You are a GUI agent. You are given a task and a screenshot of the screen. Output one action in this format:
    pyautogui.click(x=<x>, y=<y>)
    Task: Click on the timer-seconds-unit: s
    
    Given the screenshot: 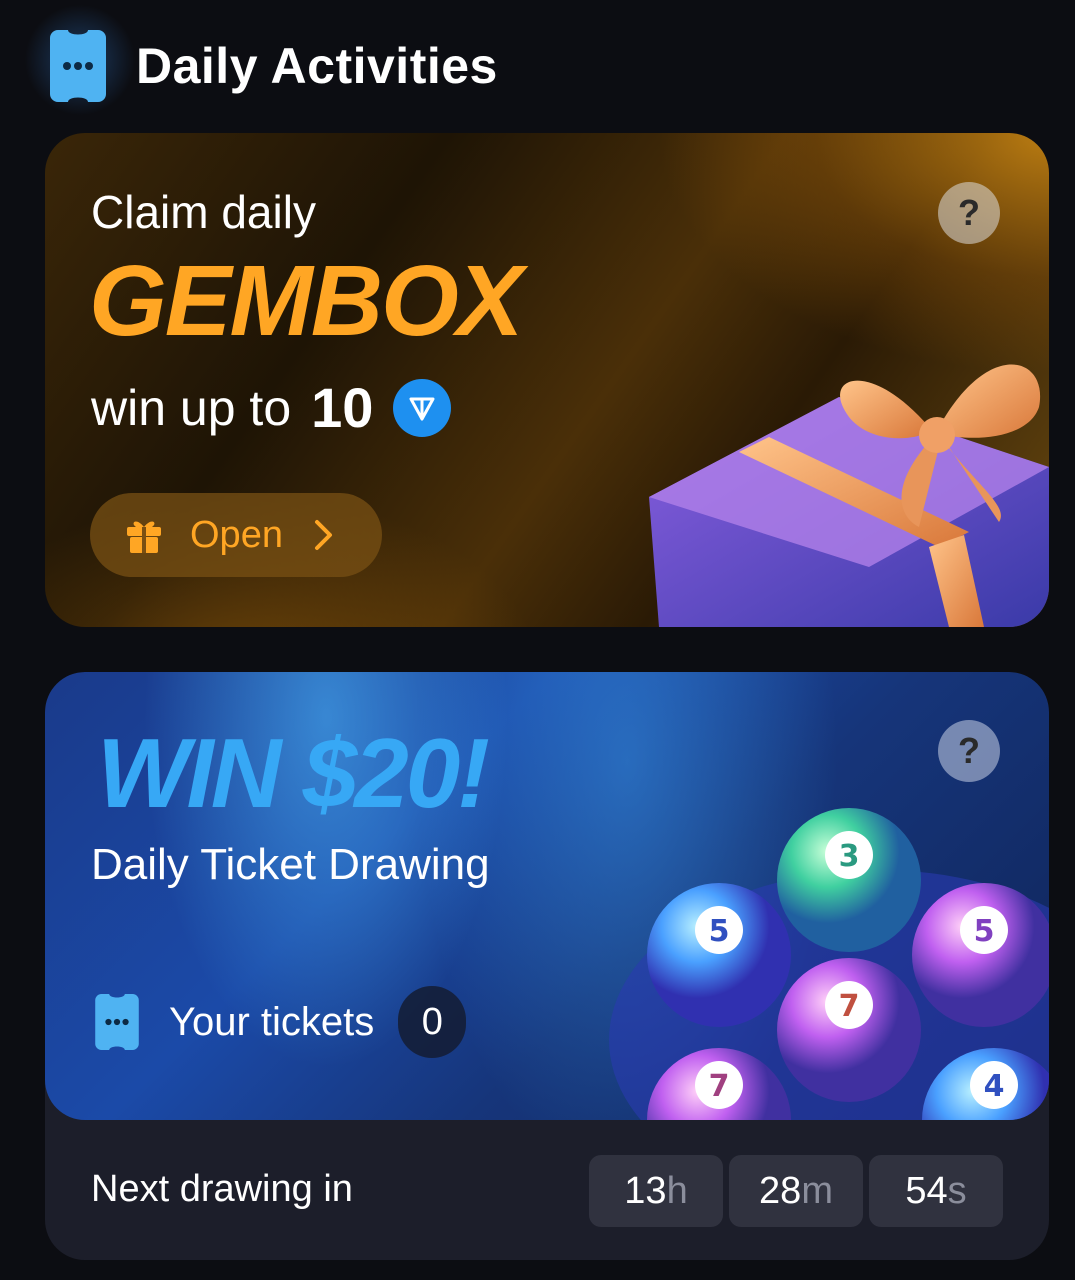 What is the action you would take?
    pyautogui.click(x=957, y=1190)
    